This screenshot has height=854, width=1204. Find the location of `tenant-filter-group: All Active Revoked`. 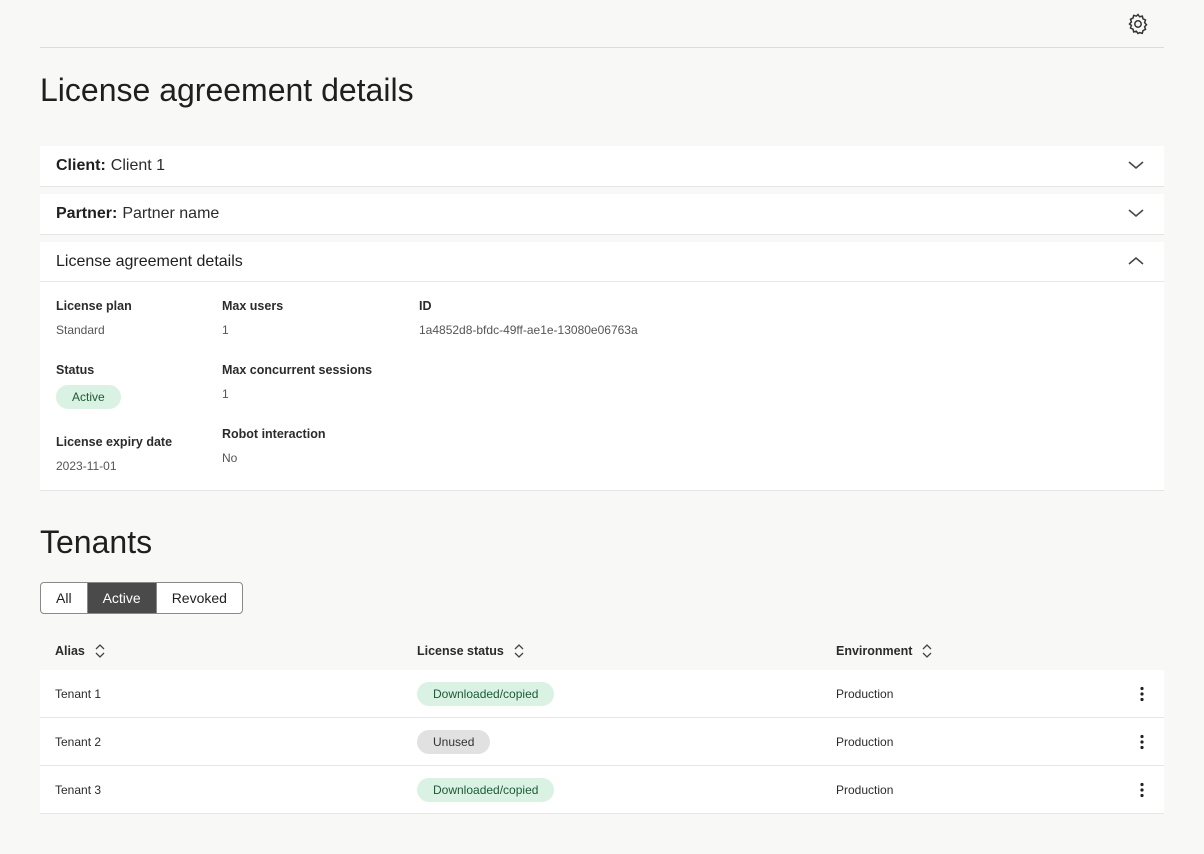

tenant-filter-group: All Active Revoked is located at coordinates (141, 598).